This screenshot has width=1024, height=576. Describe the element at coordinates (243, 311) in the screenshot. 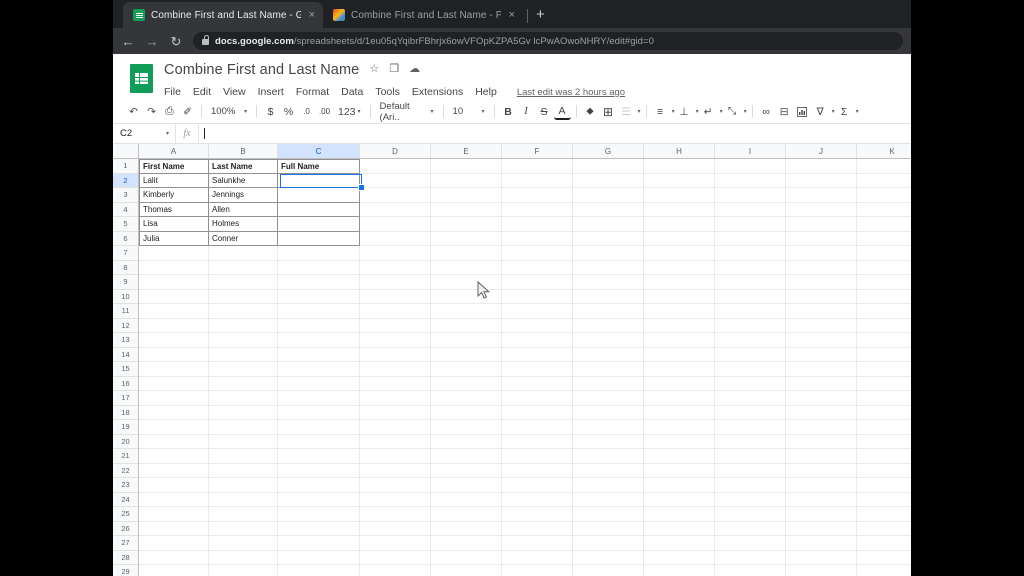

I see `cell-B11` at that location.